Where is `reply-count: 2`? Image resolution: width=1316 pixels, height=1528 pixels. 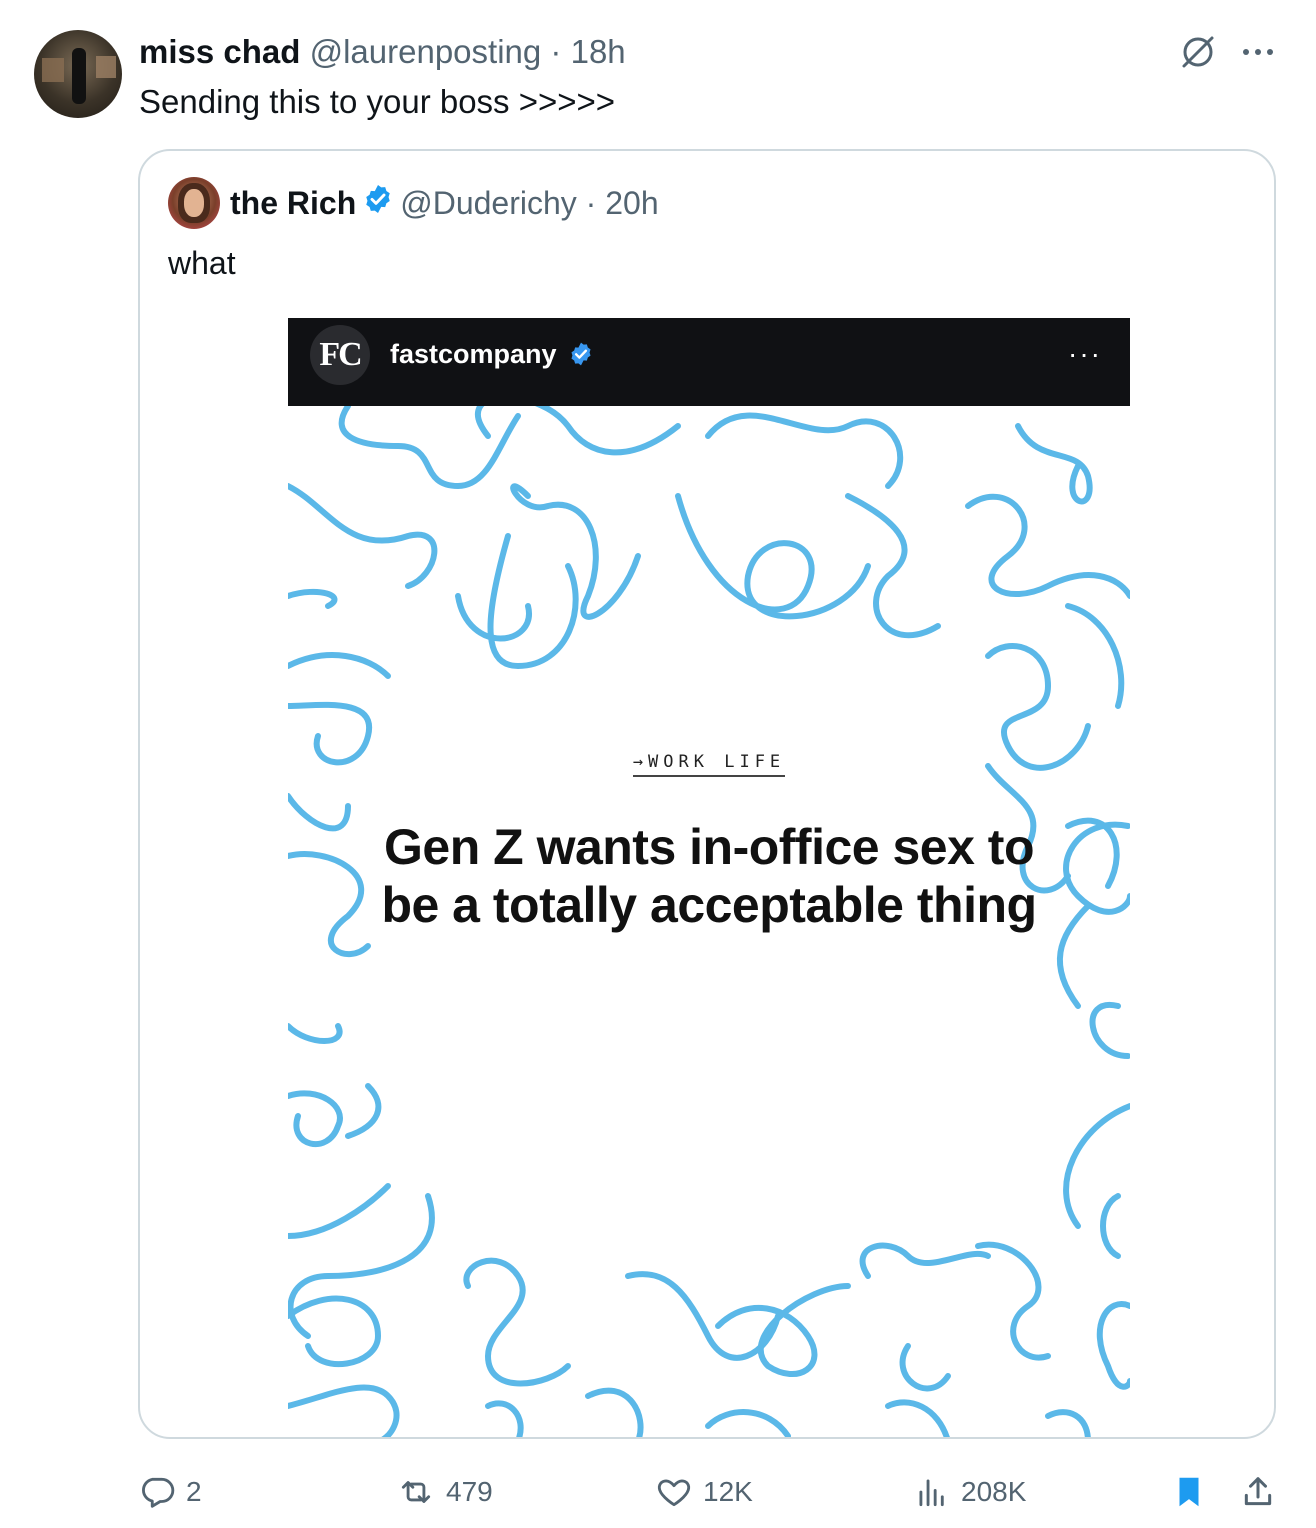 reply-count: 2 is located at coordinates (194, 1491).